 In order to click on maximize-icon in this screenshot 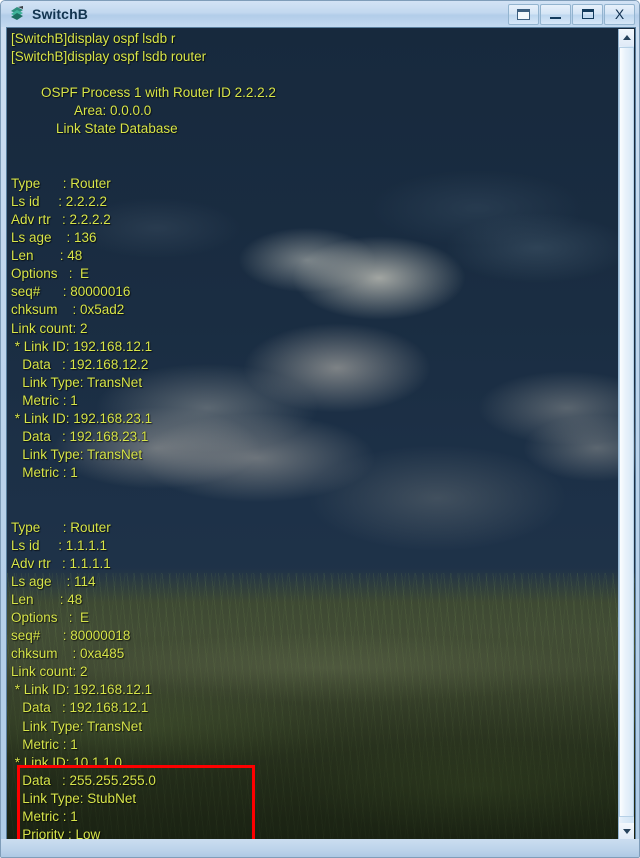, I will do `click(587, 14)`.